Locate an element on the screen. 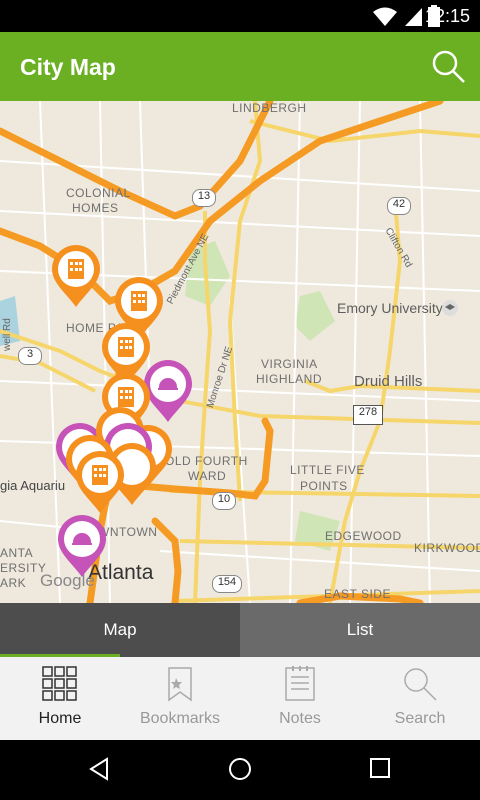 The height and width of the screenshot is (800, 480). tab-list: List is located at coordinates (360, 630).